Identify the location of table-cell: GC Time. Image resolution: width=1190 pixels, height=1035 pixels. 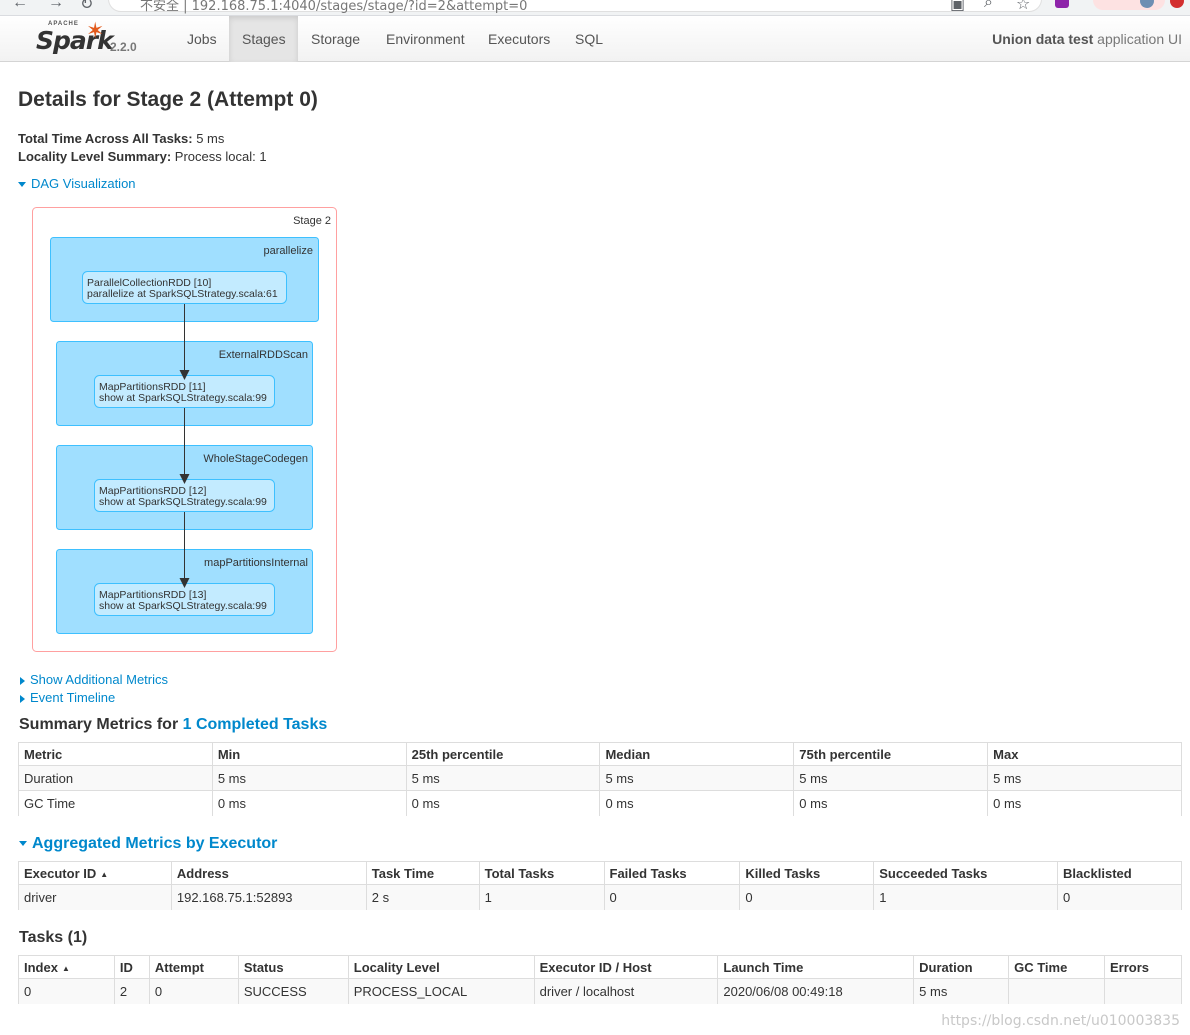
(115, 803).